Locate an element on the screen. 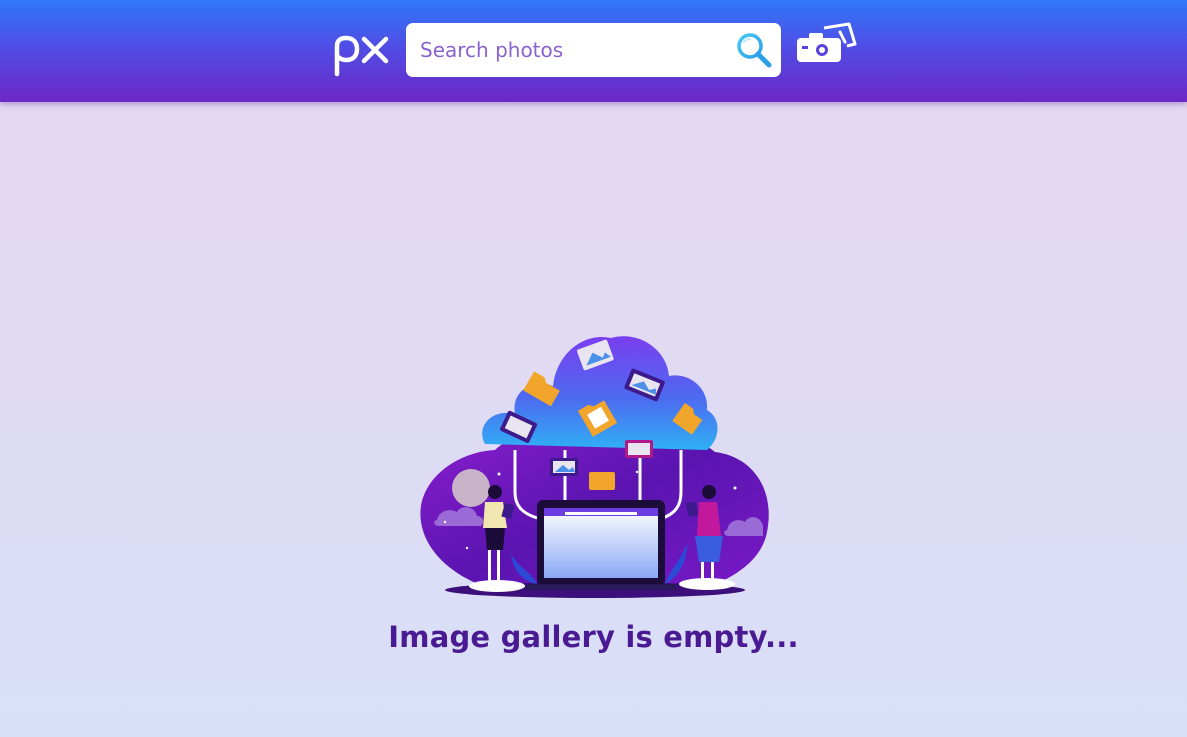 Image resolution: width=1187 pixels, height=737 pixels. search-input is located at coordinates (575, 50).